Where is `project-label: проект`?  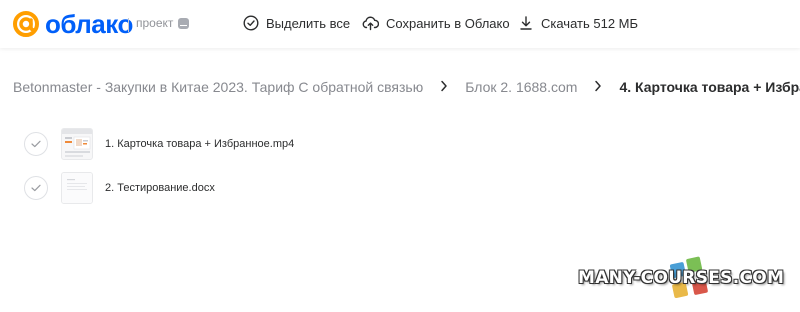
project-label: проект is located at coordinates (163, 23).